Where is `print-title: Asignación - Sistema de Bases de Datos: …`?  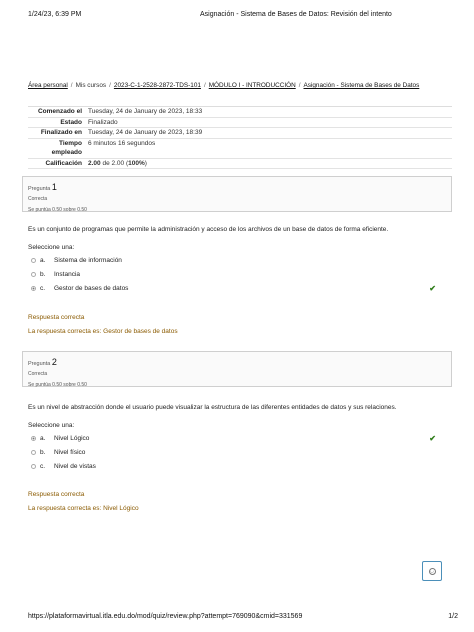 print-title: Asignación - Sistema de Bases de Datos: … is located at coordinates (296, 14).